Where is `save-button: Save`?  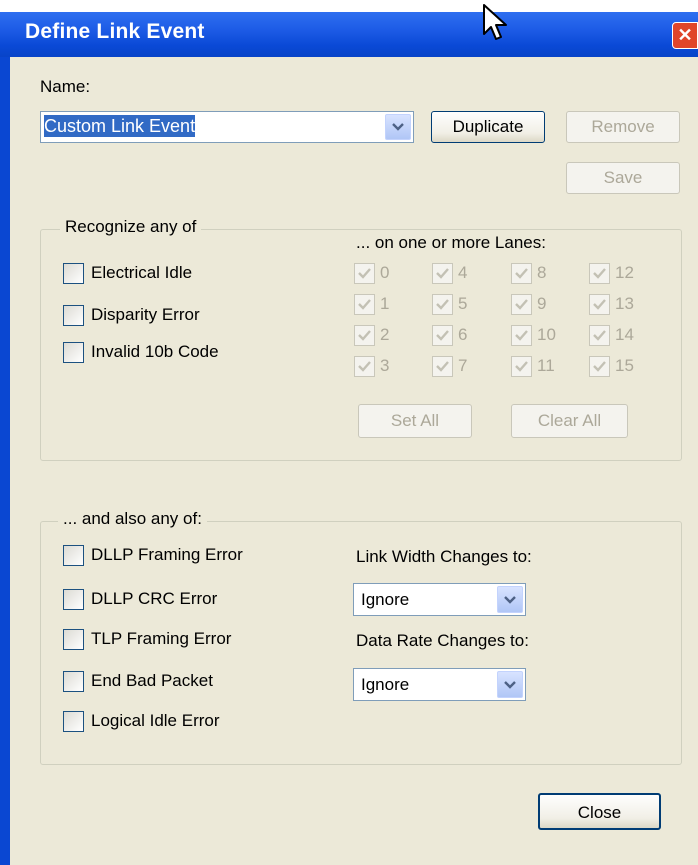
save-button: Save is located at coordinates (623, 178).